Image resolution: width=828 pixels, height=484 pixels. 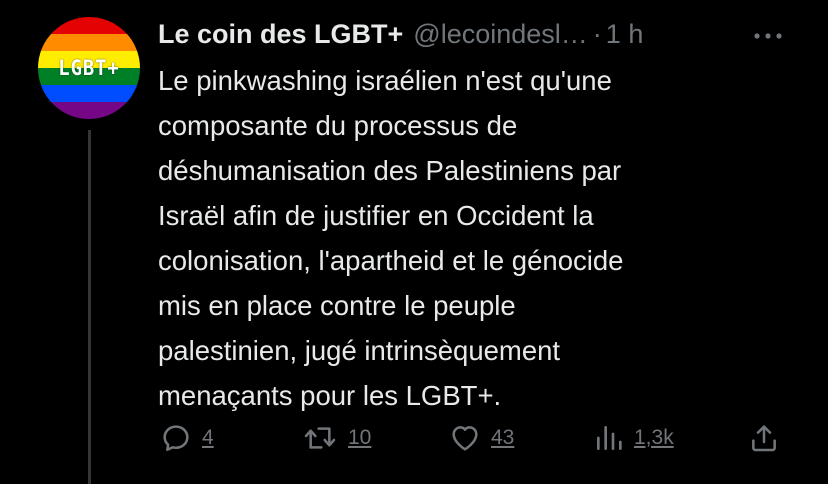 What do you see at coordinates (414, 438) in the screenshot?
I see `action-bar: 4 10 43 1,3k` at bounding box center [414, 438].